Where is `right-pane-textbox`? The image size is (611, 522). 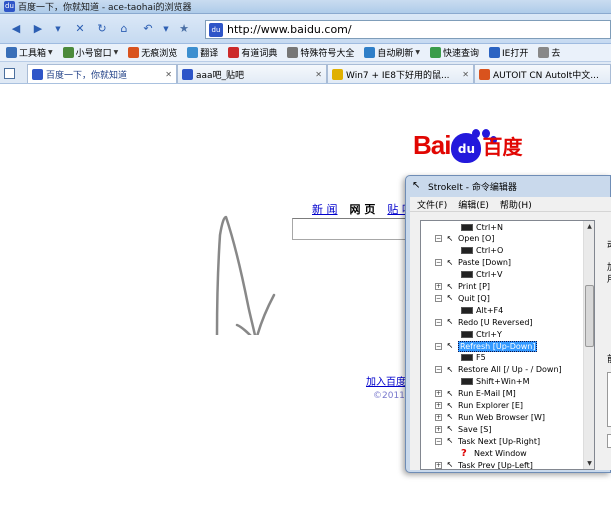
right-pane-textbox is located at coordinates (609, 399).